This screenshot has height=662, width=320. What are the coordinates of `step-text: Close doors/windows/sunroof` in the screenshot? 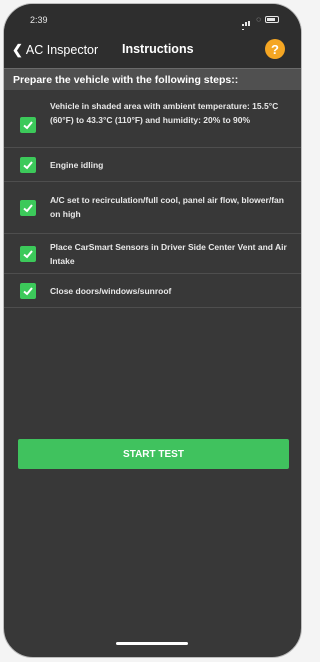 It's located at (111, 291).